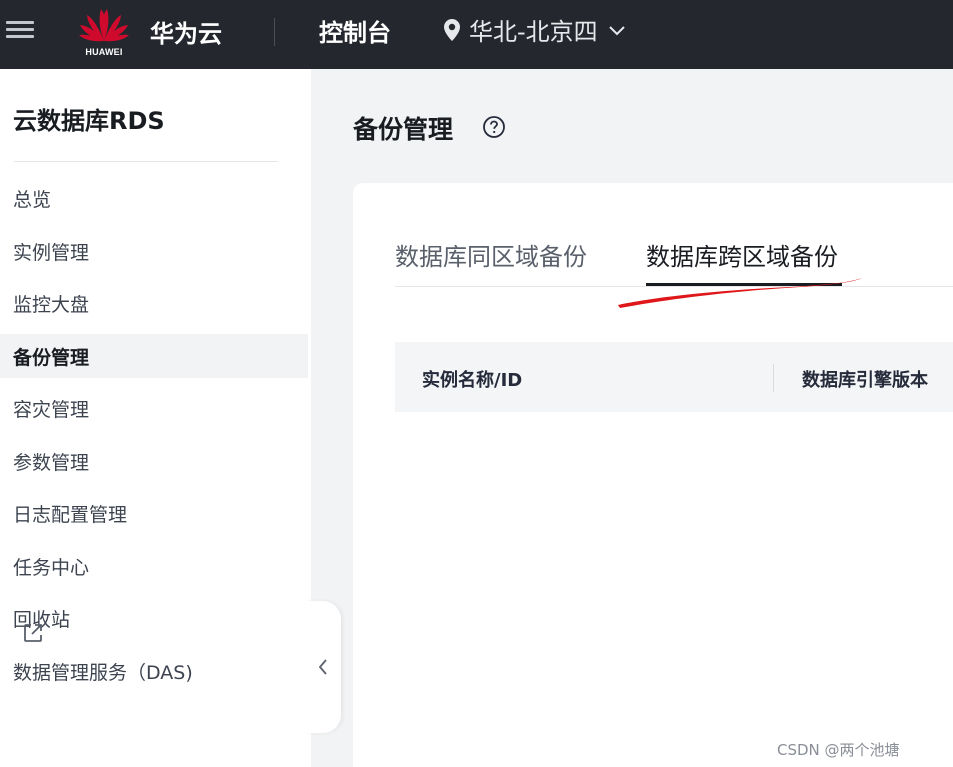 The image size is (953, 767). Describe the element at coordinates (403, 129) in the screenshot. I see `page-title: 备份管理` at that location.